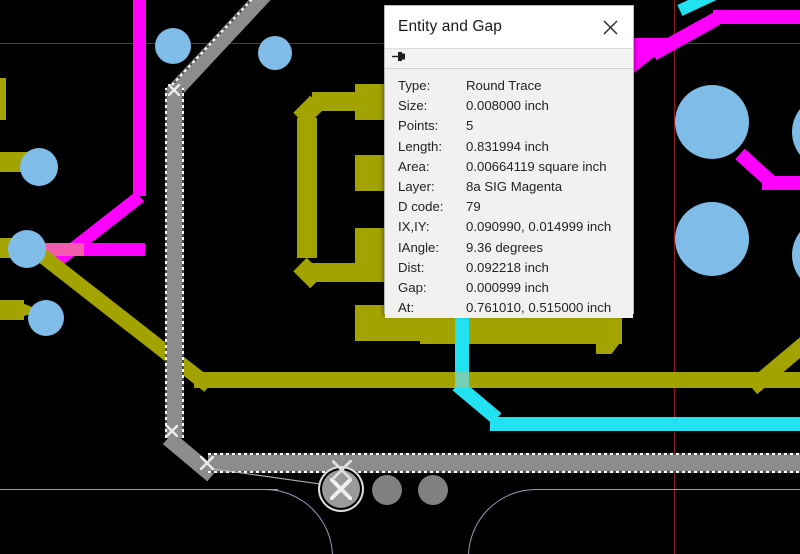  I want to click on selected-trace-horizontal-edge-bottom, so click(504, 472).